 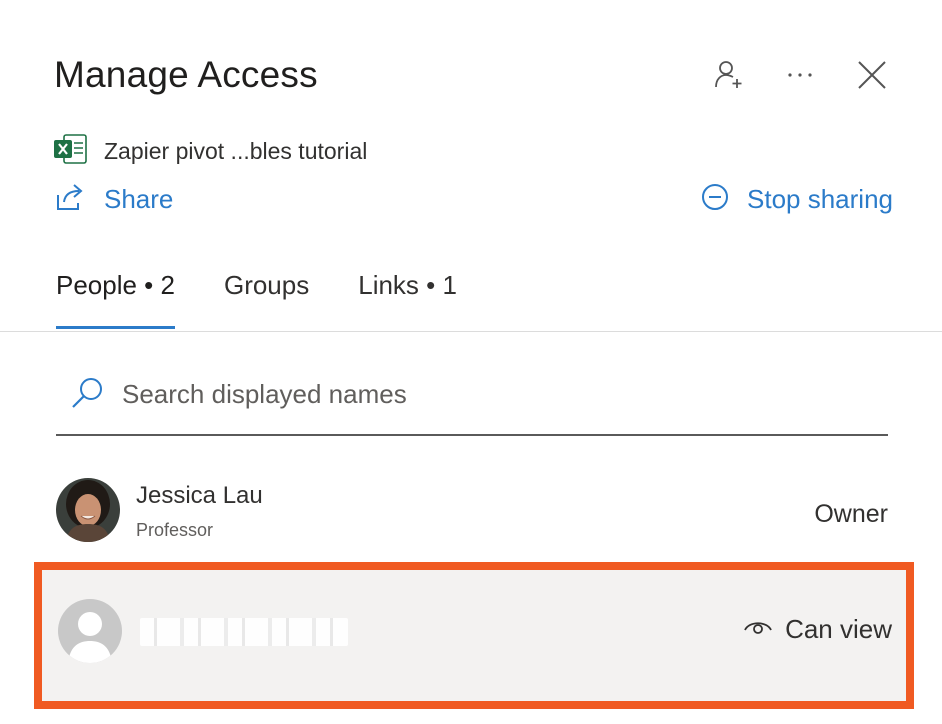 What do you see at coordinates (758, 629) in the screenshot?
I see `eye-icon` at bounding box center [758, 629].